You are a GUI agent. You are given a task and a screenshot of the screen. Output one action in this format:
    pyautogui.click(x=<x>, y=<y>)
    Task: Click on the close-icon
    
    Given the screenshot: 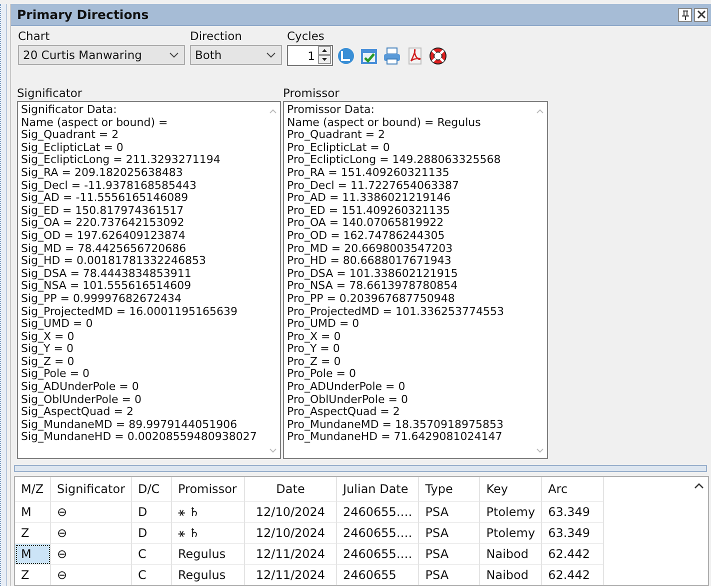 What is the action you would take?
    pyautogui.click(x=701, y=14)
    